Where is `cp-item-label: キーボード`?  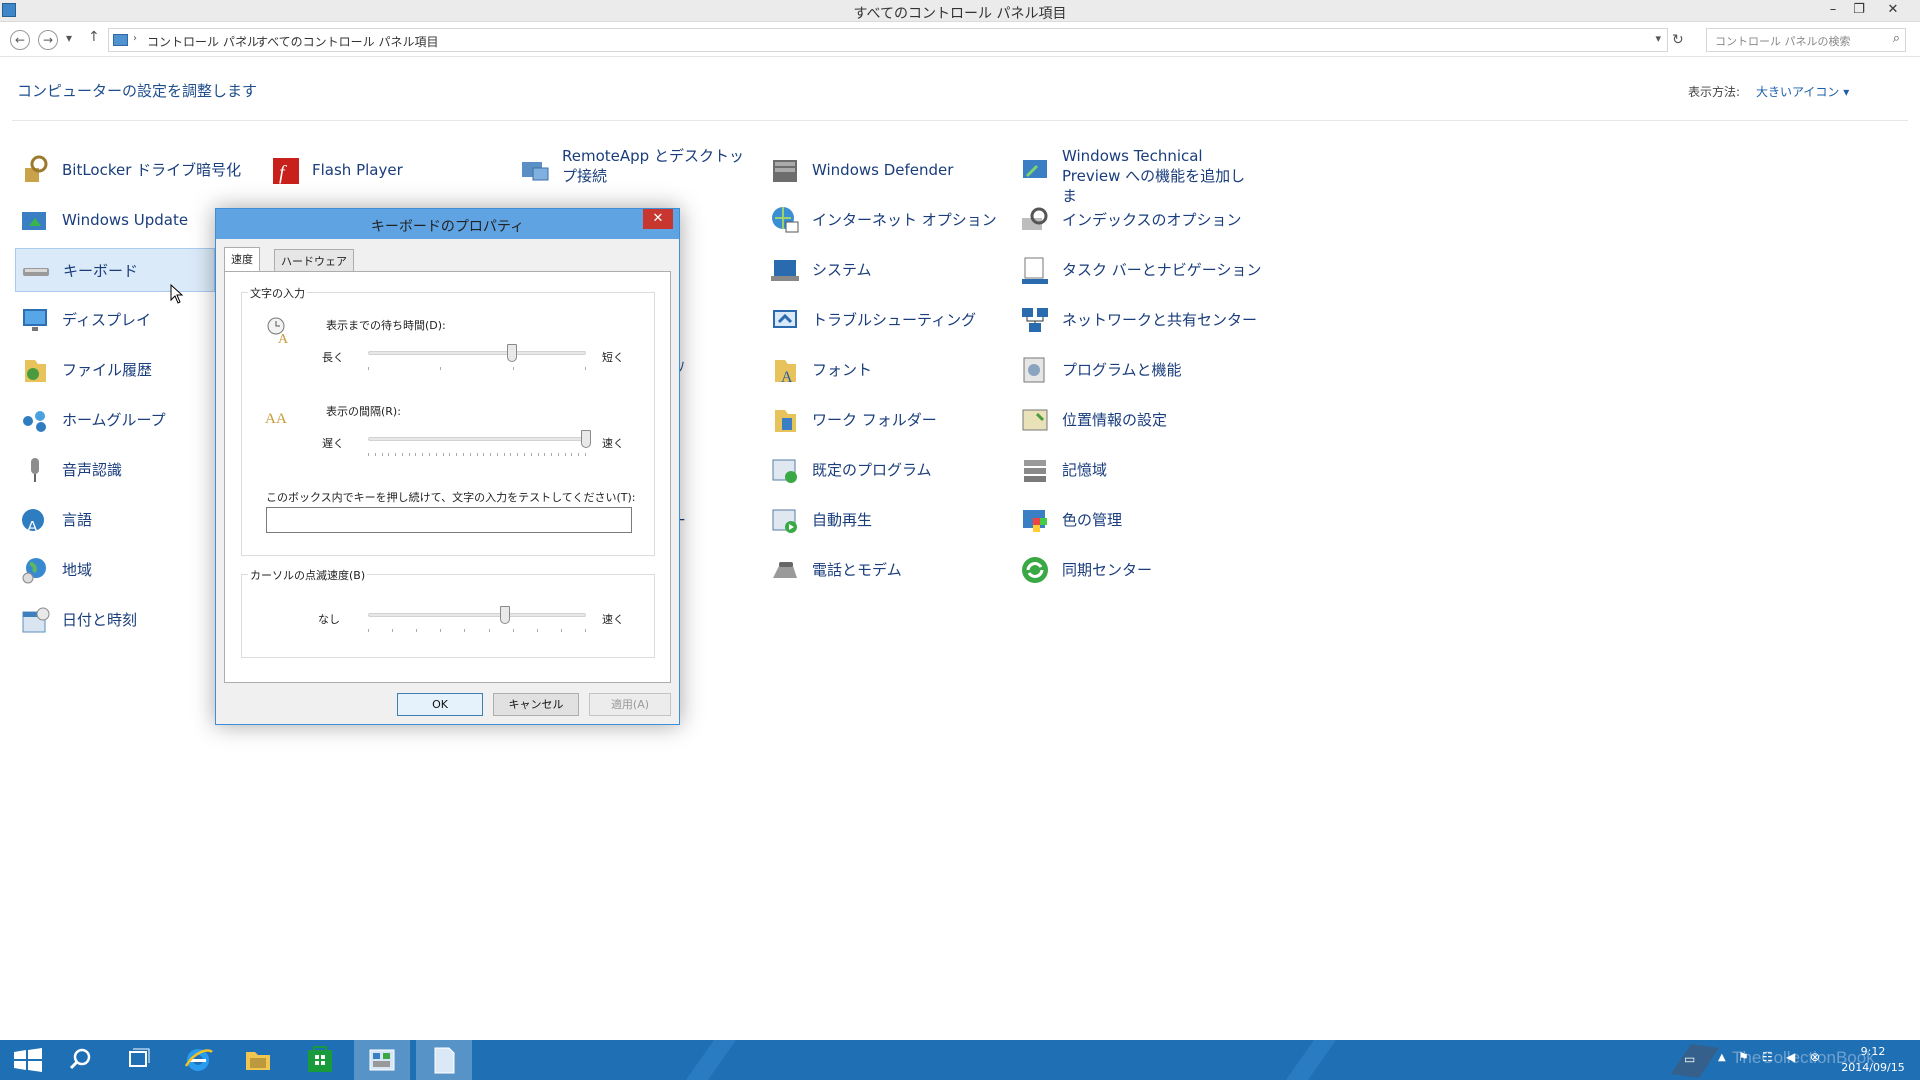
cp-item-label: キーボード is located at coordinates (101, 271).